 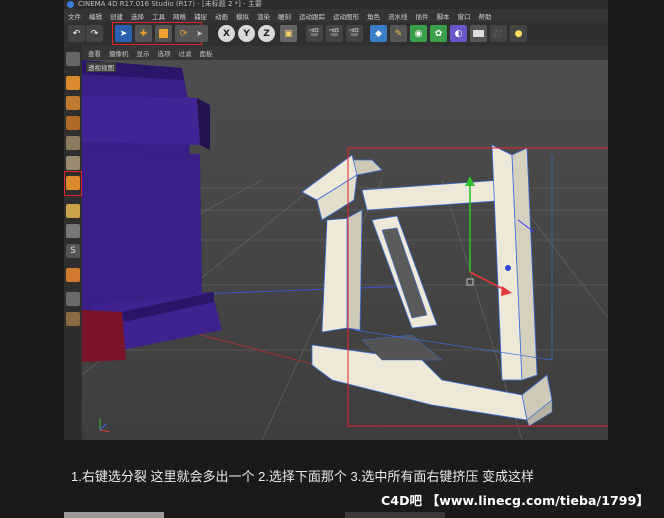 I want to click on array-button: ✿, so click(x=438, y=33).